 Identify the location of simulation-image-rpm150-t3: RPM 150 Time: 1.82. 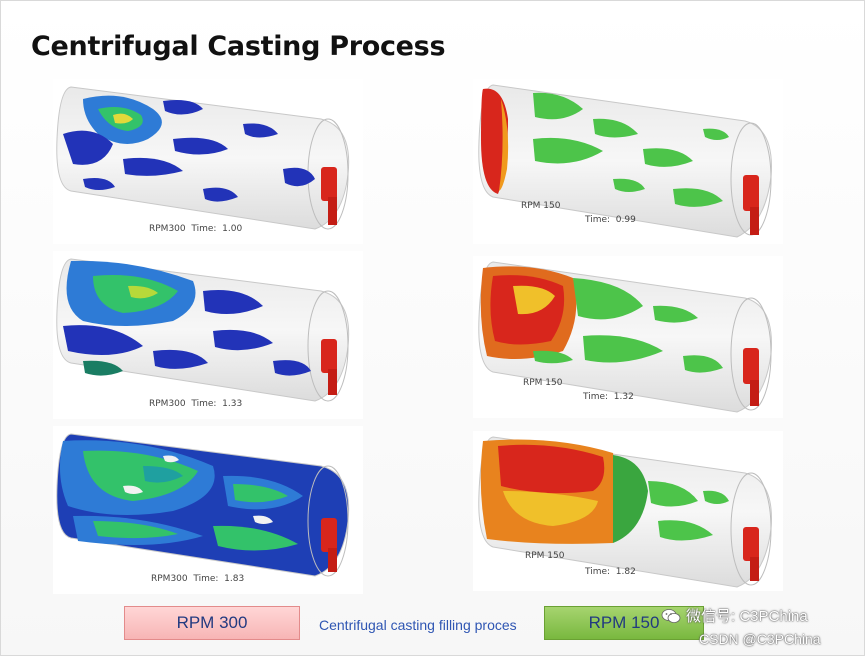
(628, 511).